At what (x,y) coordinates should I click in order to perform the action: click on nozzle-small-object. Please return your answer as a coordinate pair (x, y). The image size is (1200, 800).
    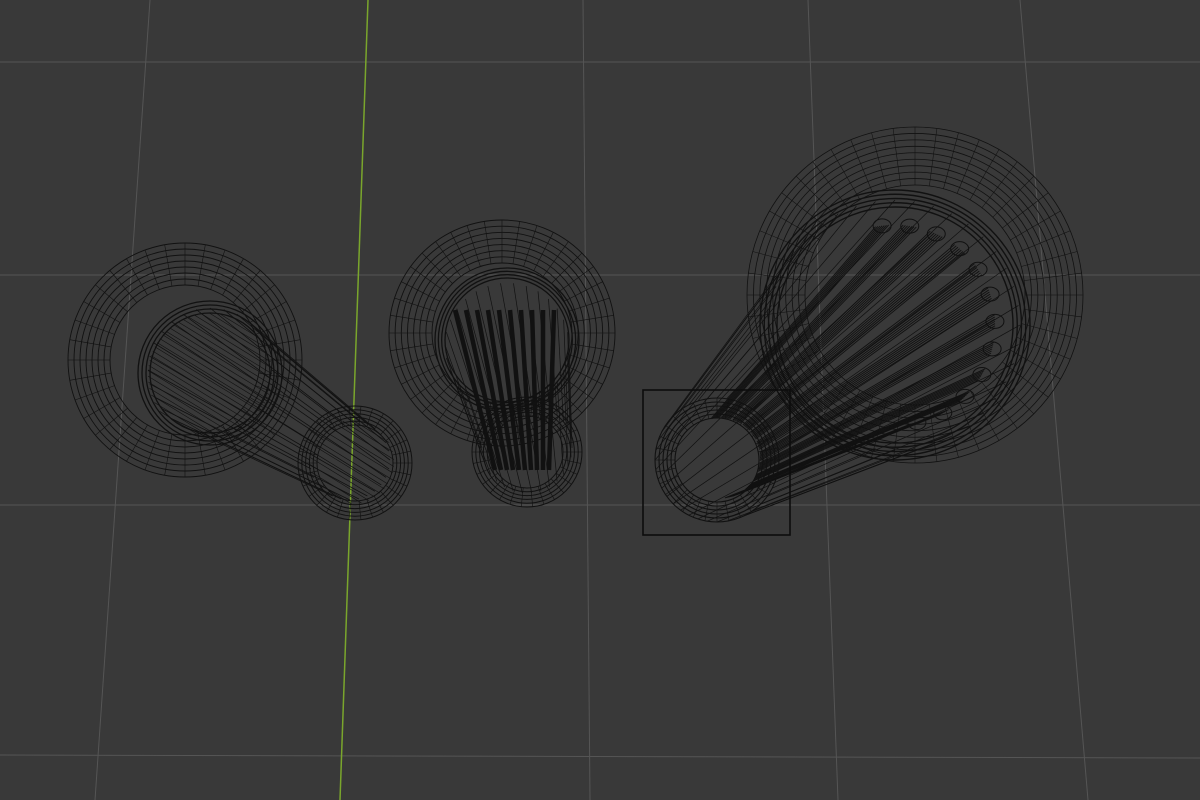
    Looking at the image, I should click on (240, 381).